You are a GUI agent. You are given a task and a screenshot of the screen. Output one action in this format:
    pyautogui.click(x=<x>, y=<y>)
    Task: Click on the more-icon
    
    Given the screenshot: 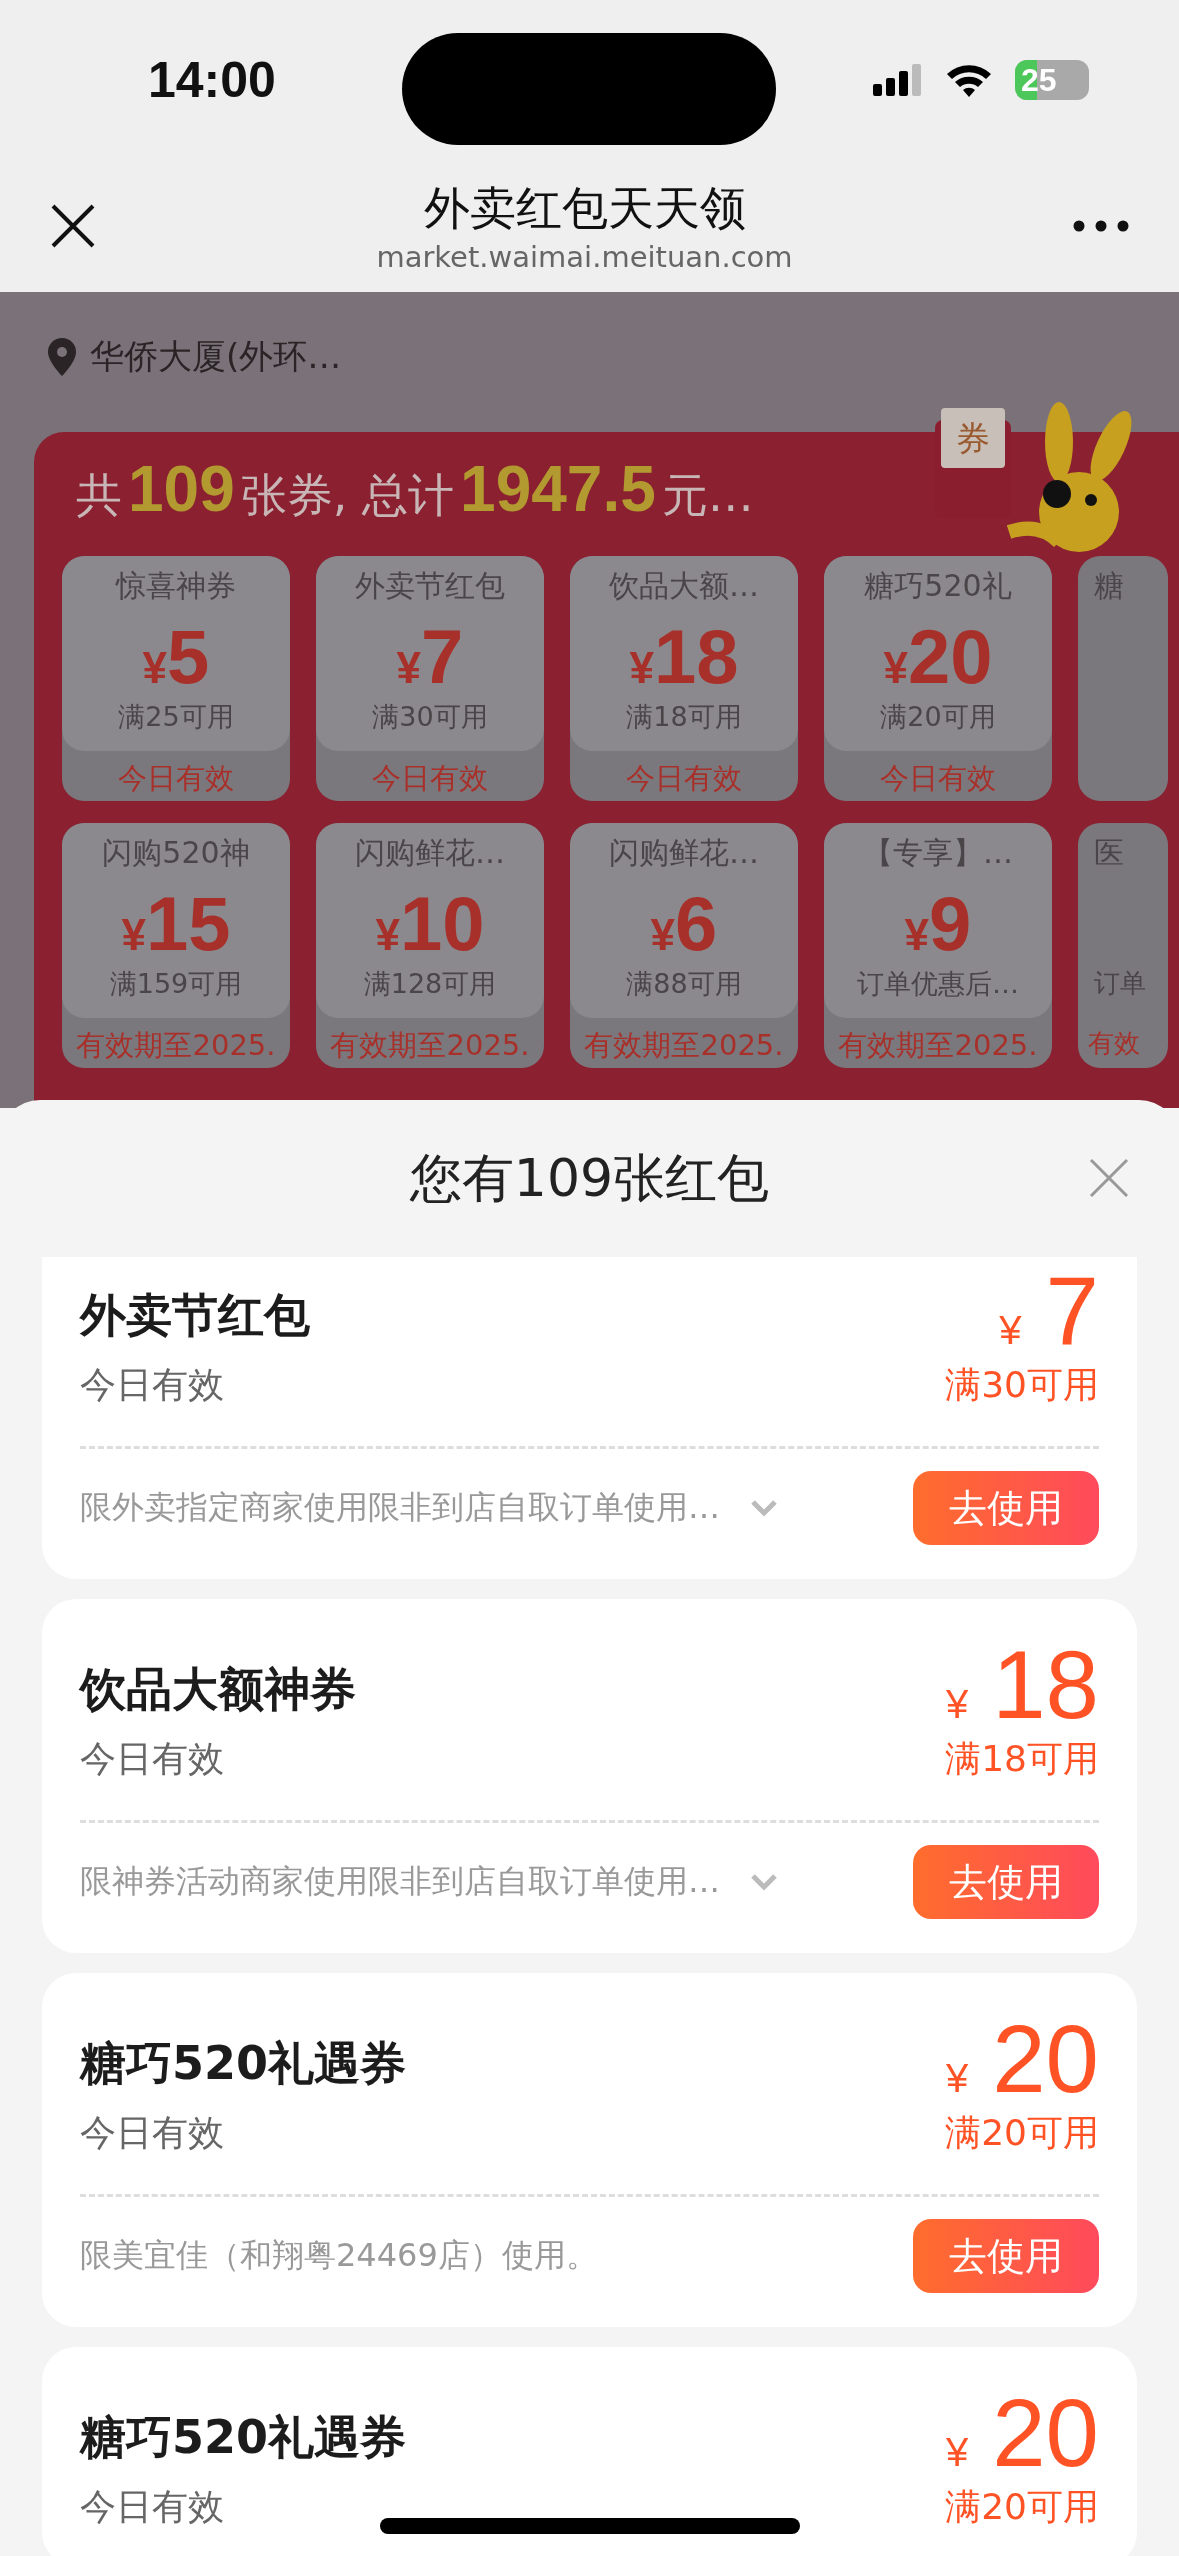 What is the action you would take?
    pyautogui.click(x=1101, y=226)
    